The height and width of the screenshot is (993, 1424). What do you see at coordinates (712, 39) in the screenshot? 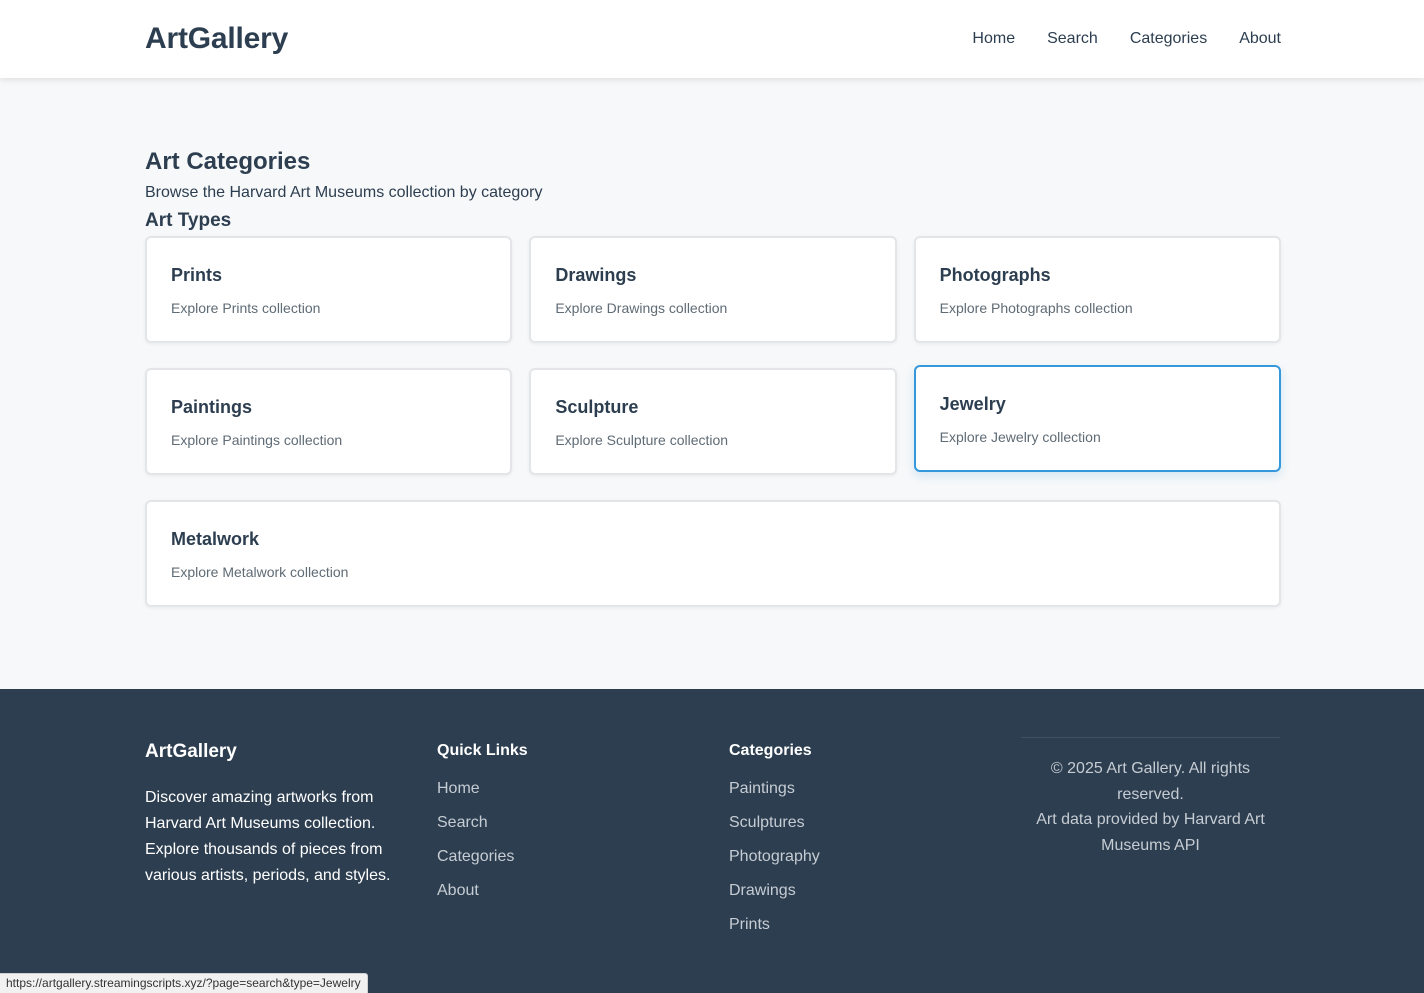
I see `site-header: ArtGallery Home Search Categories About` at bounding box center [712, 39].